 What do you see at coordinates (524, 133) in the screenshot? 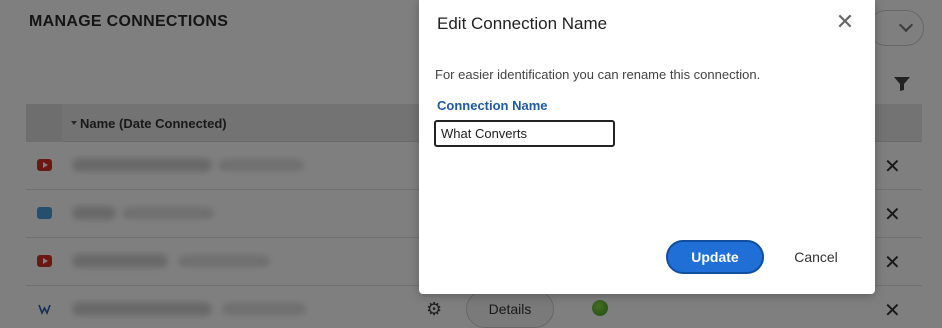
I see `connection-name-input` at bounding box center [524, 133].